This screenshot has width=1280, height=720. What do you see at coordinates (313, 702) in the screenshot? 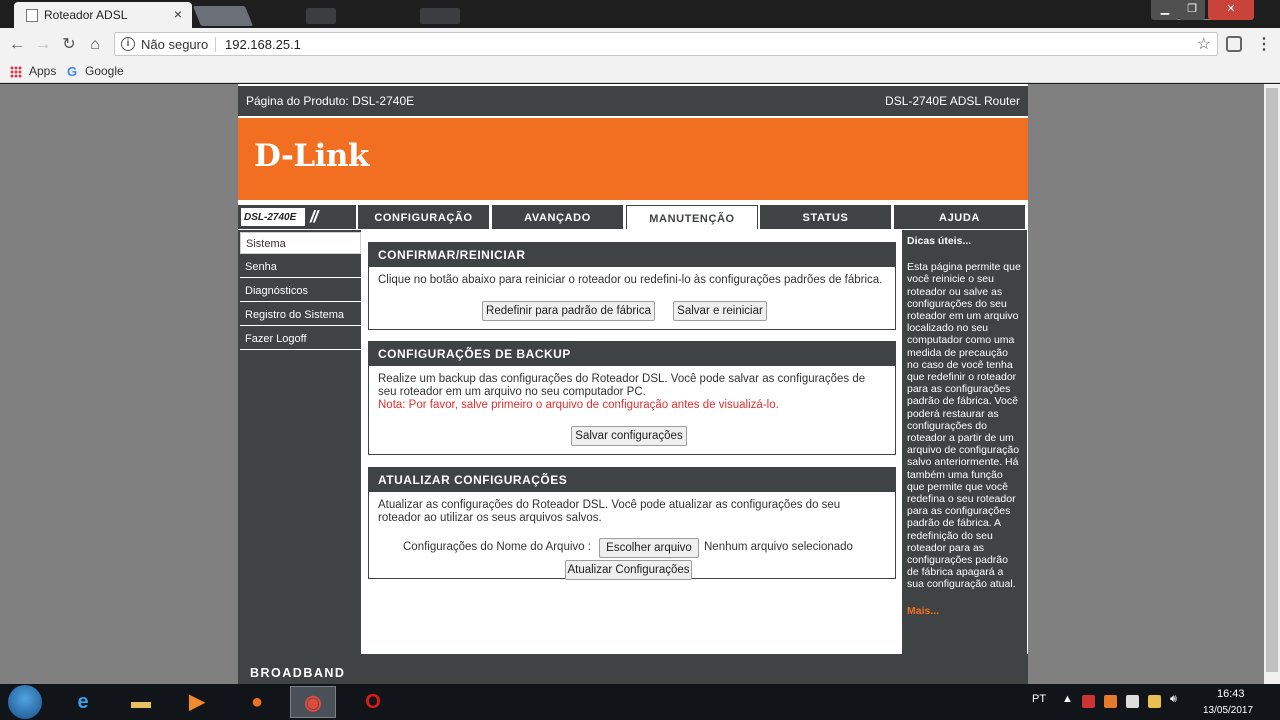
I see `chrome-icon: ◉` at bounding box center [313, 702].